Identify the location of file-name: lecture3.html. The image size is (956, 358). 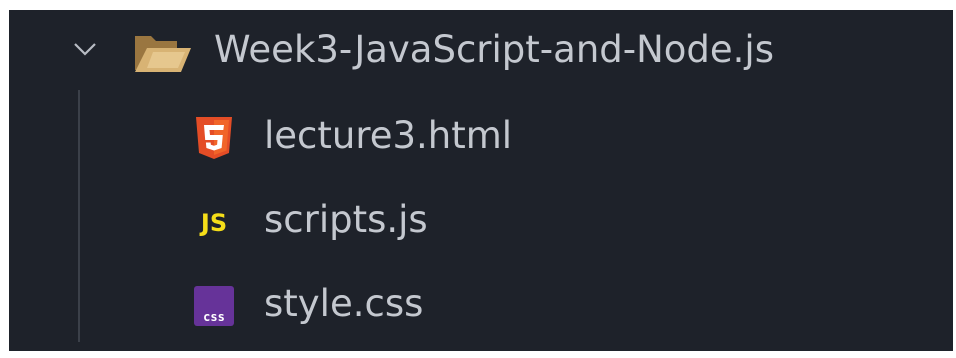
(388, 135).